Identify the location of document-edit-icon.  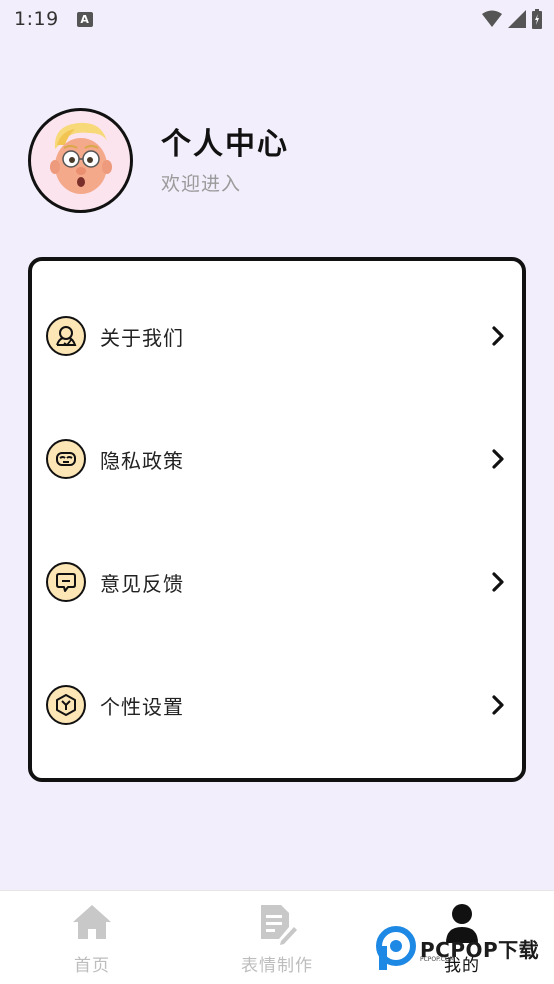
(279, 925).